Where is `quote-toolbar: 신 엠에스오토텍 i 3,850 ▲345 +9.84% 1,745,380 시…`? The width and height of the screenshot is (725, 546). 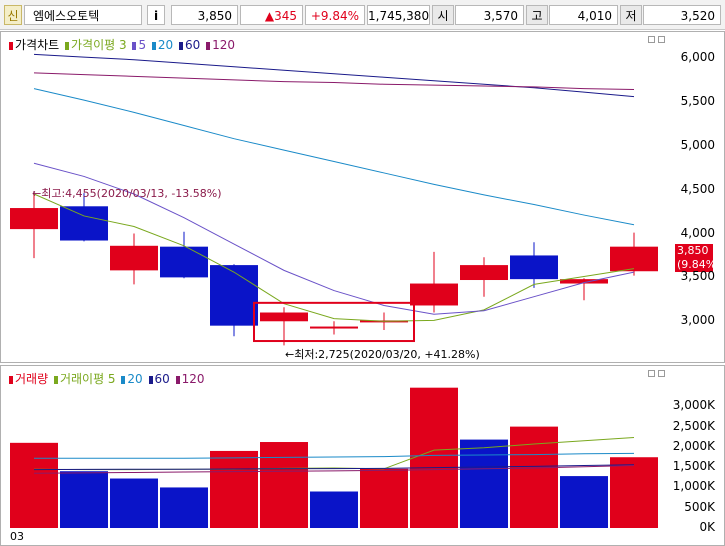 quote-toolbar: 신 엠에스오토텍 i 3,850 ▲345 +9.84% 1,745,380 시… is located at coordinates (362, 15).